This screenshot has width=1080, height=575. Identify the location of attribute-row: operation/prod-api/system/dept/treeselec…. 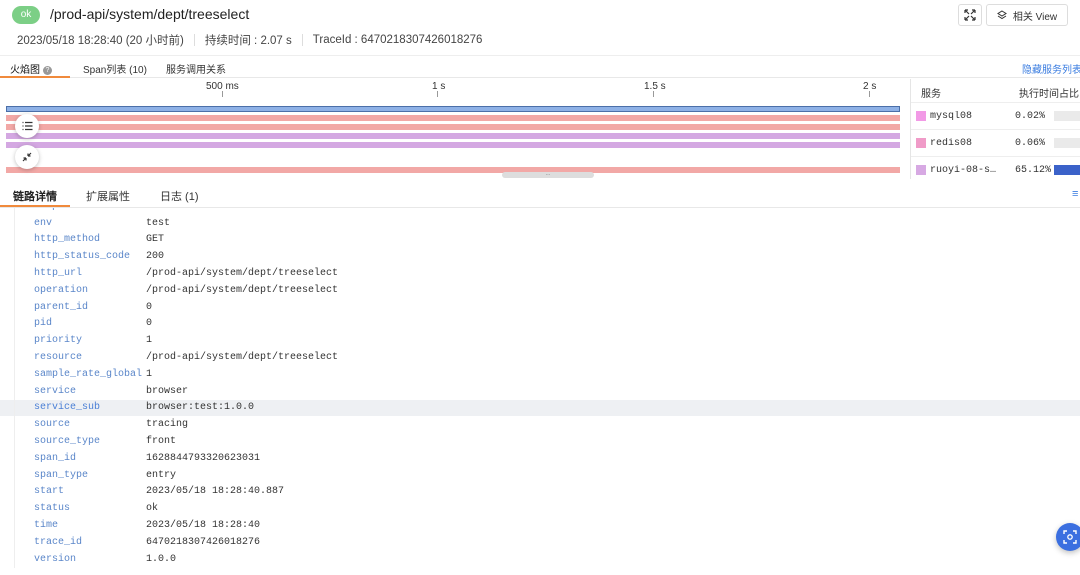
(540, 290).